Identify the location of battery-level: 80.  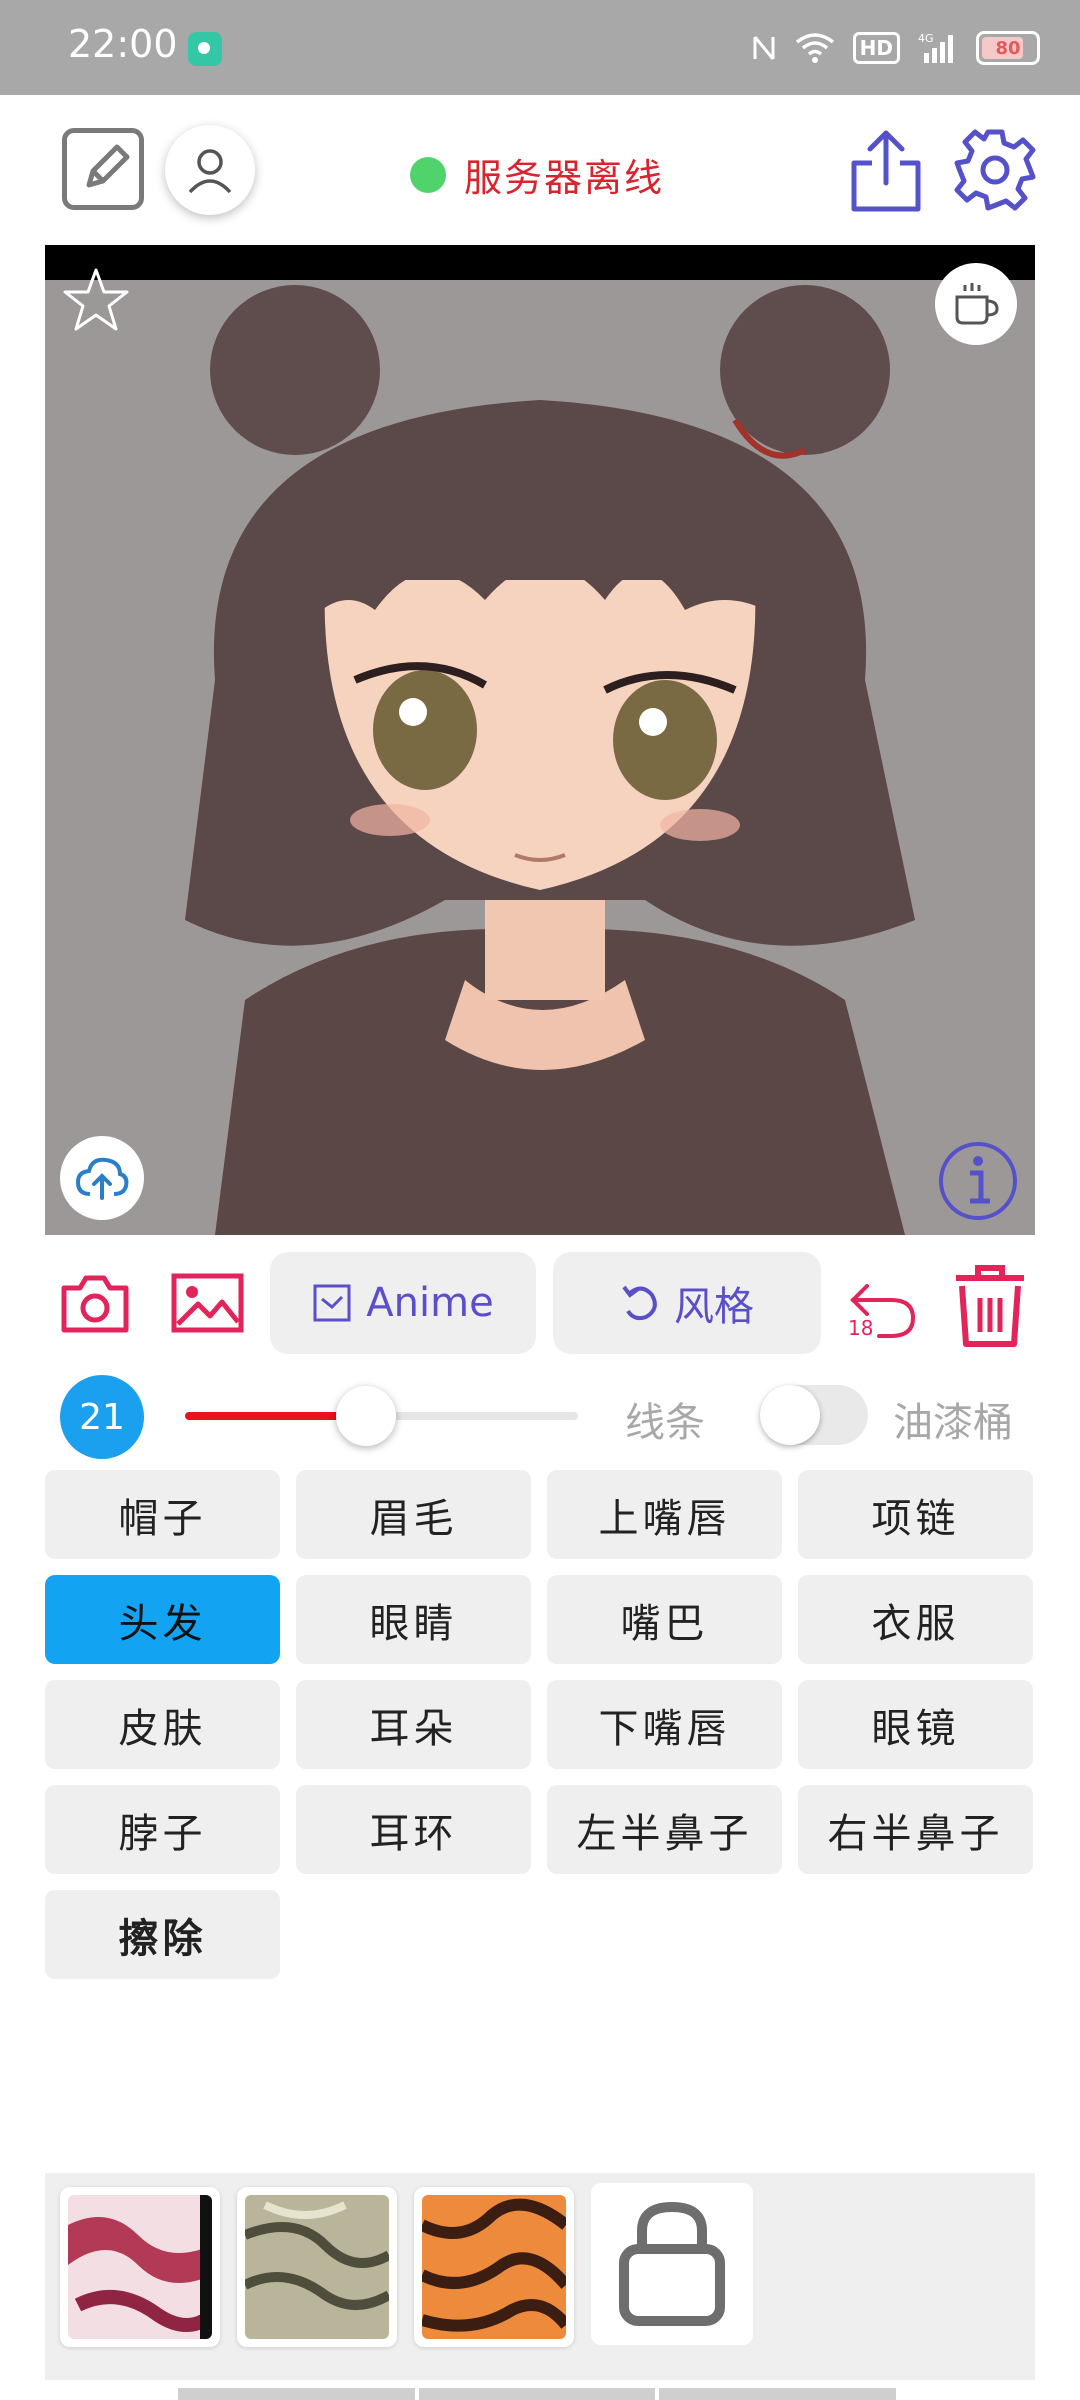
(1008, 48).